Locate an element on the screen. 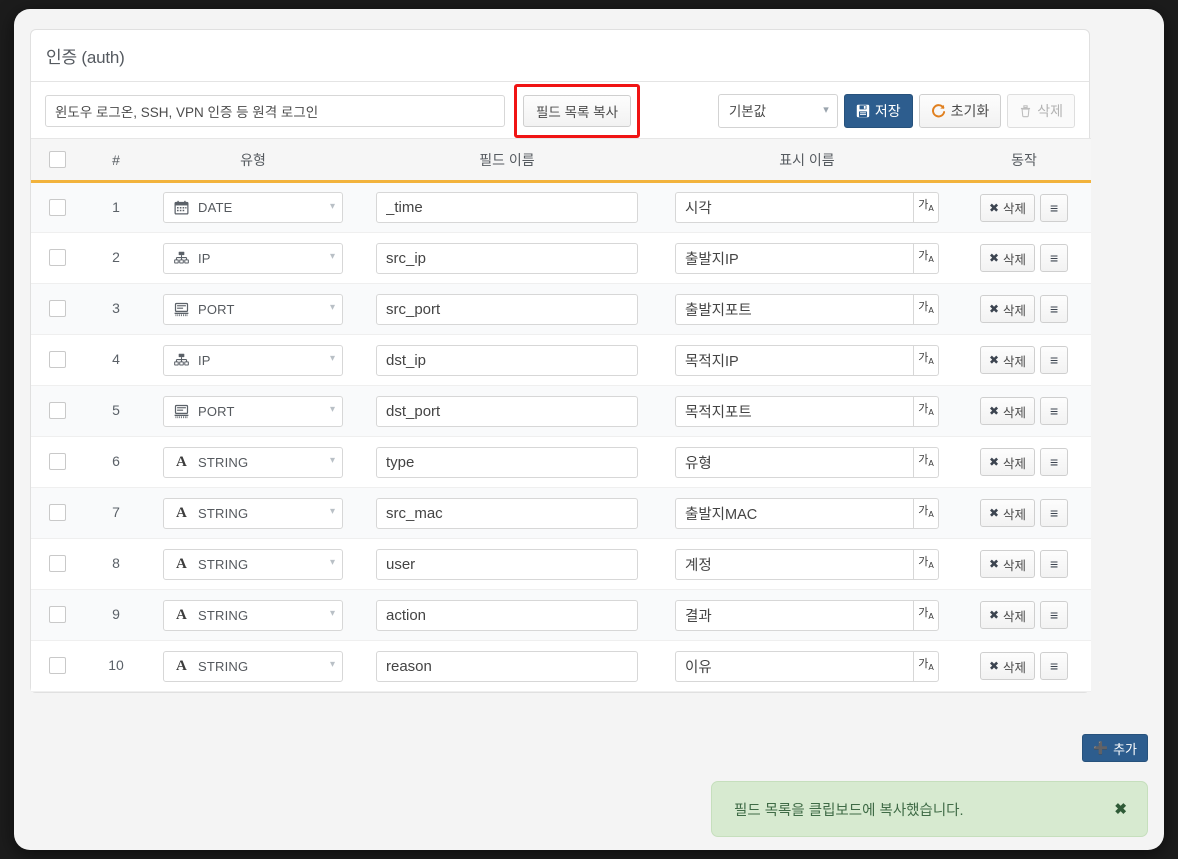 This screenshot has height=859, width=1178. field-type-cell: A STRING ▾ is located at coordinates (253, 615).